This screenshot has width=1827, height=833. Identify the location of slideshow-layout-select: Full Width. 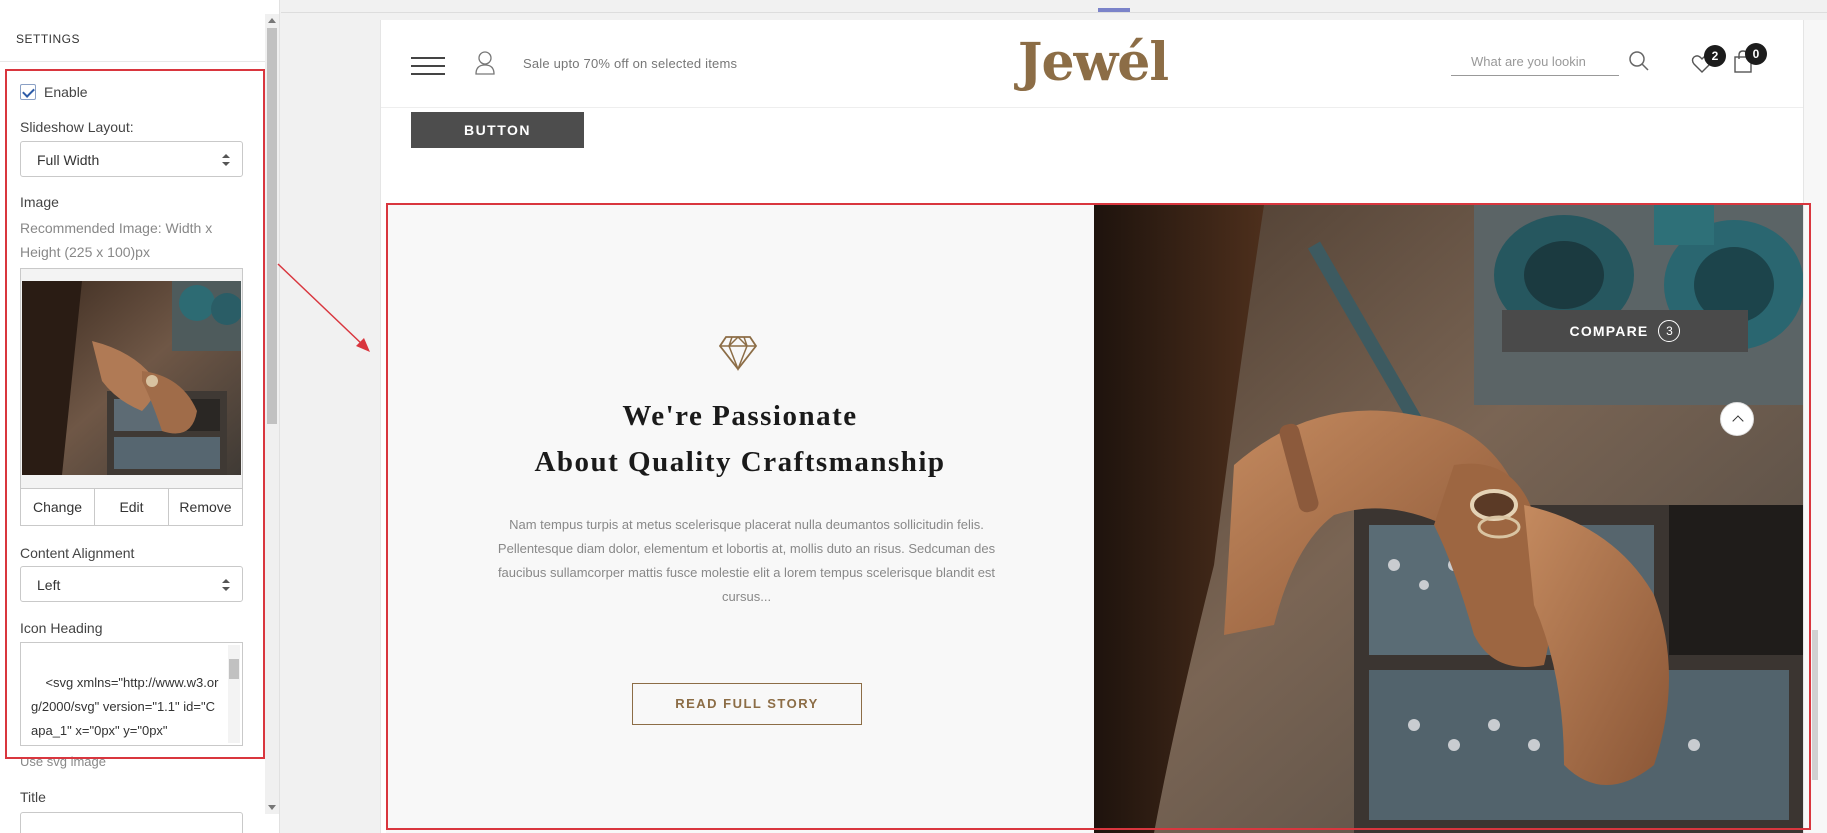
(131, 159).